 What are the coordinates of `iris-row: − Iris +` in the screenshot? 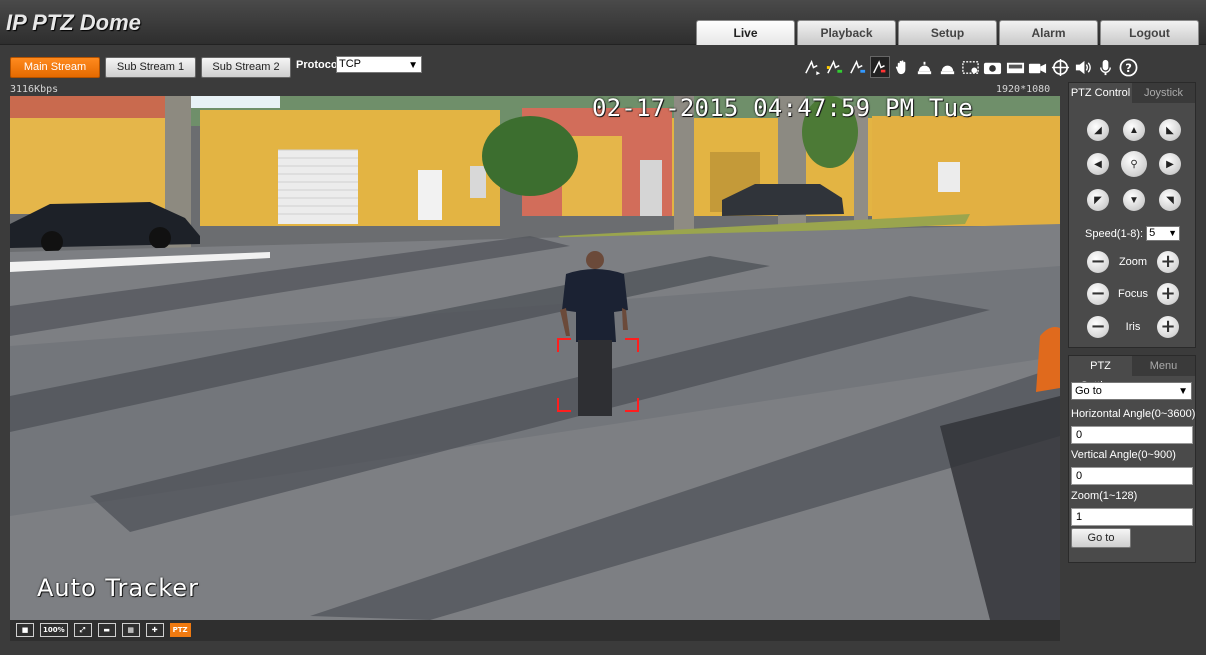 It's located at (1133, 327).